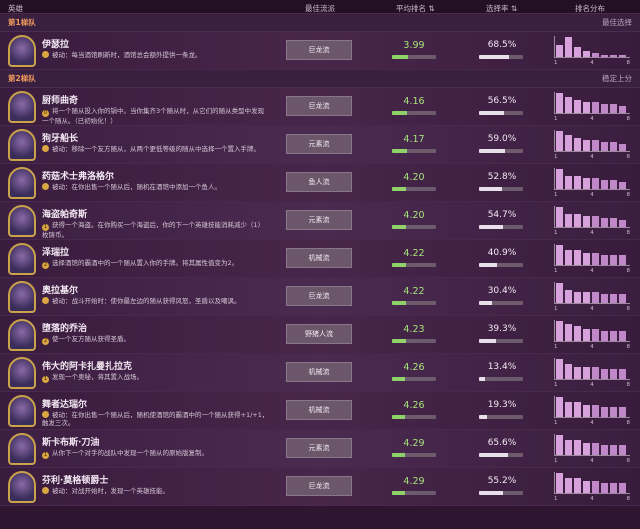 This screenshot has height=529, width=640. Describe the element at coordinates (45, 490) in the screenshot. I see `ability-cost-icon` at that location.